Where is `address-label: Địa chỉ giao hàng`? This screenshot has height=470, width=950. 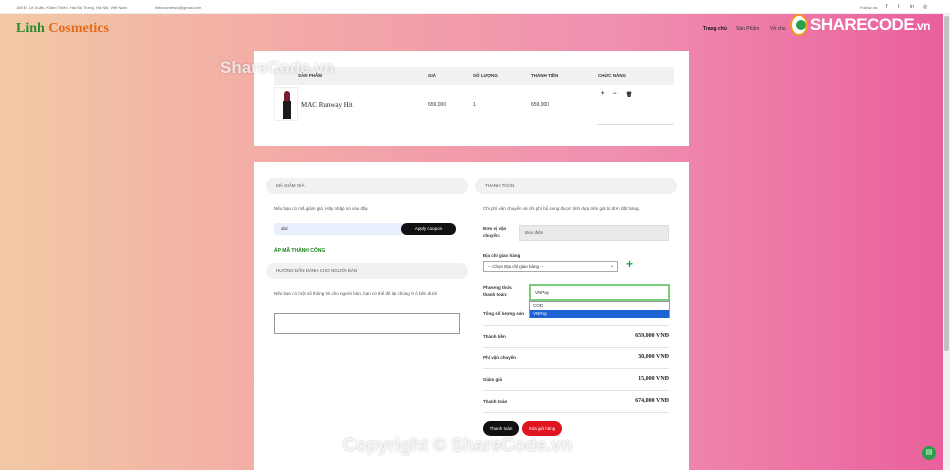 address-label: Địa chỉ giao hàng is located at coordinates (502, 255).